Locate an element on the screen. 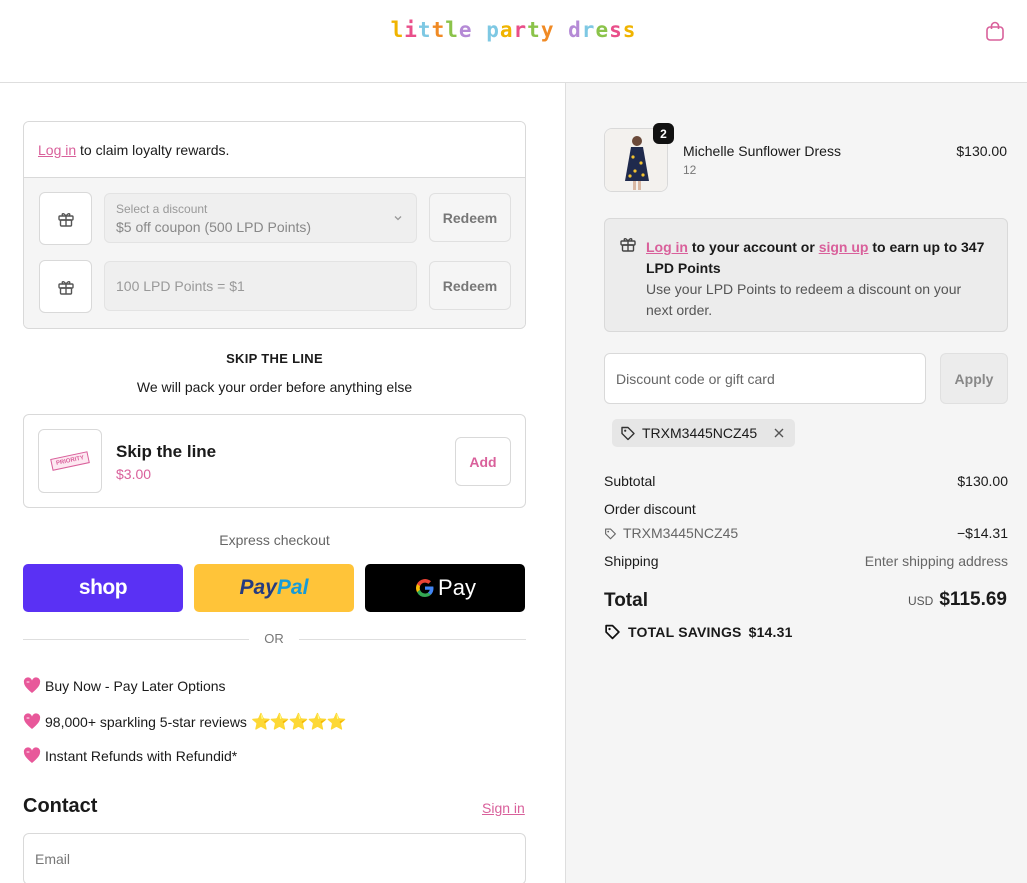 This screenshot has width=1027, height=883. discount-code-text: TRXM3445NCZ45 is located at coordinates (681, 533).